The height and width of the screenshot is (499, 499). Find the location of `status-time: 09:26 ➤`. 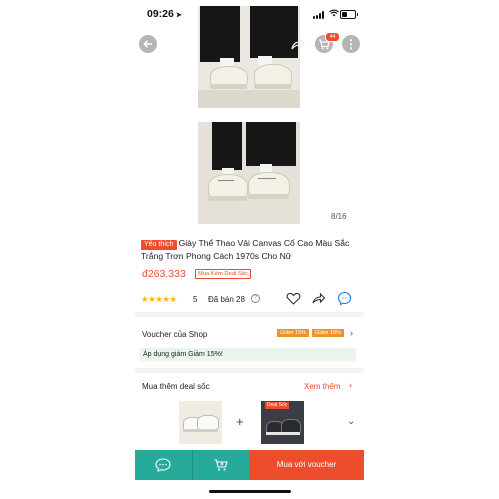

status-time: 09:26 ➤ is located at coordinates (164, 14).